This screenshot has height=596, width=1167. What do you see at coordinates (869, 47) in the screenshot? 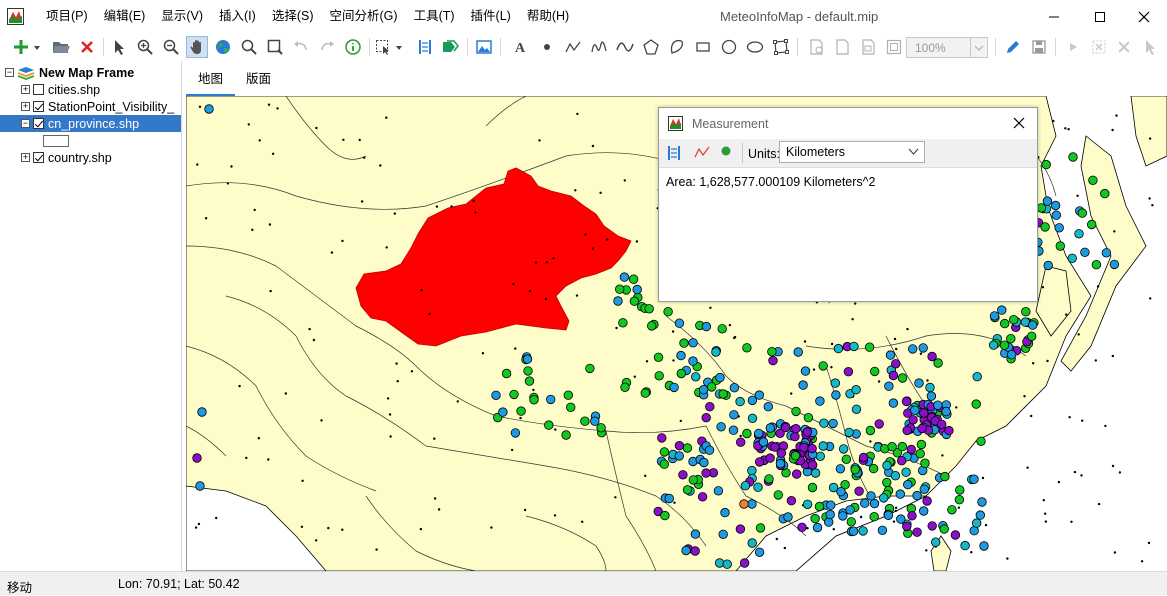
I see `layout-tool-3-button` at bounding box center [869, 47].